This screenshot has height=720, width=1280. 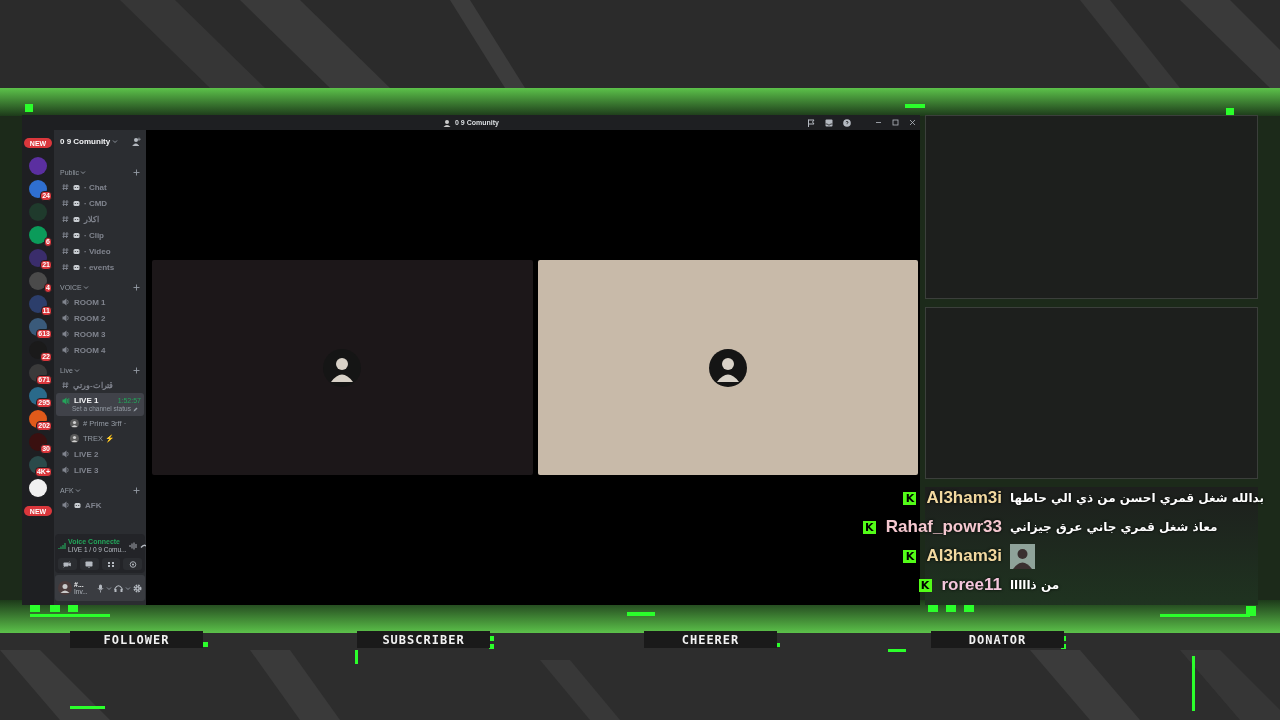 I want to click on overlay-label: FOLLOWER, so click(x=136, y=639).